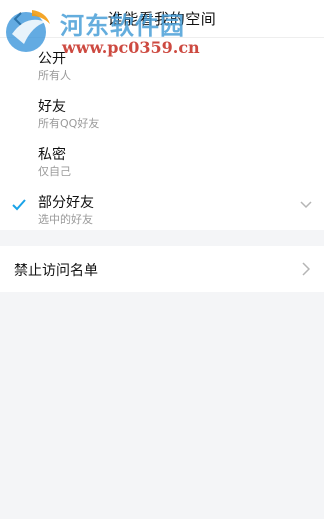 The image size is (324, 519). I want to click on nav-bar: 谁能看我的空间, so click(162, 19).